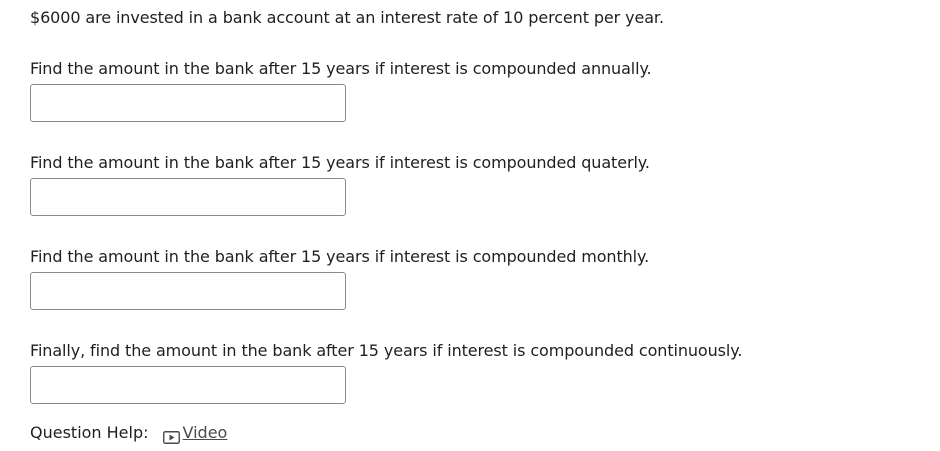  Describe the element at coordinates (188, 103) in the screenshot. I see `answer-field-annually` at that location.